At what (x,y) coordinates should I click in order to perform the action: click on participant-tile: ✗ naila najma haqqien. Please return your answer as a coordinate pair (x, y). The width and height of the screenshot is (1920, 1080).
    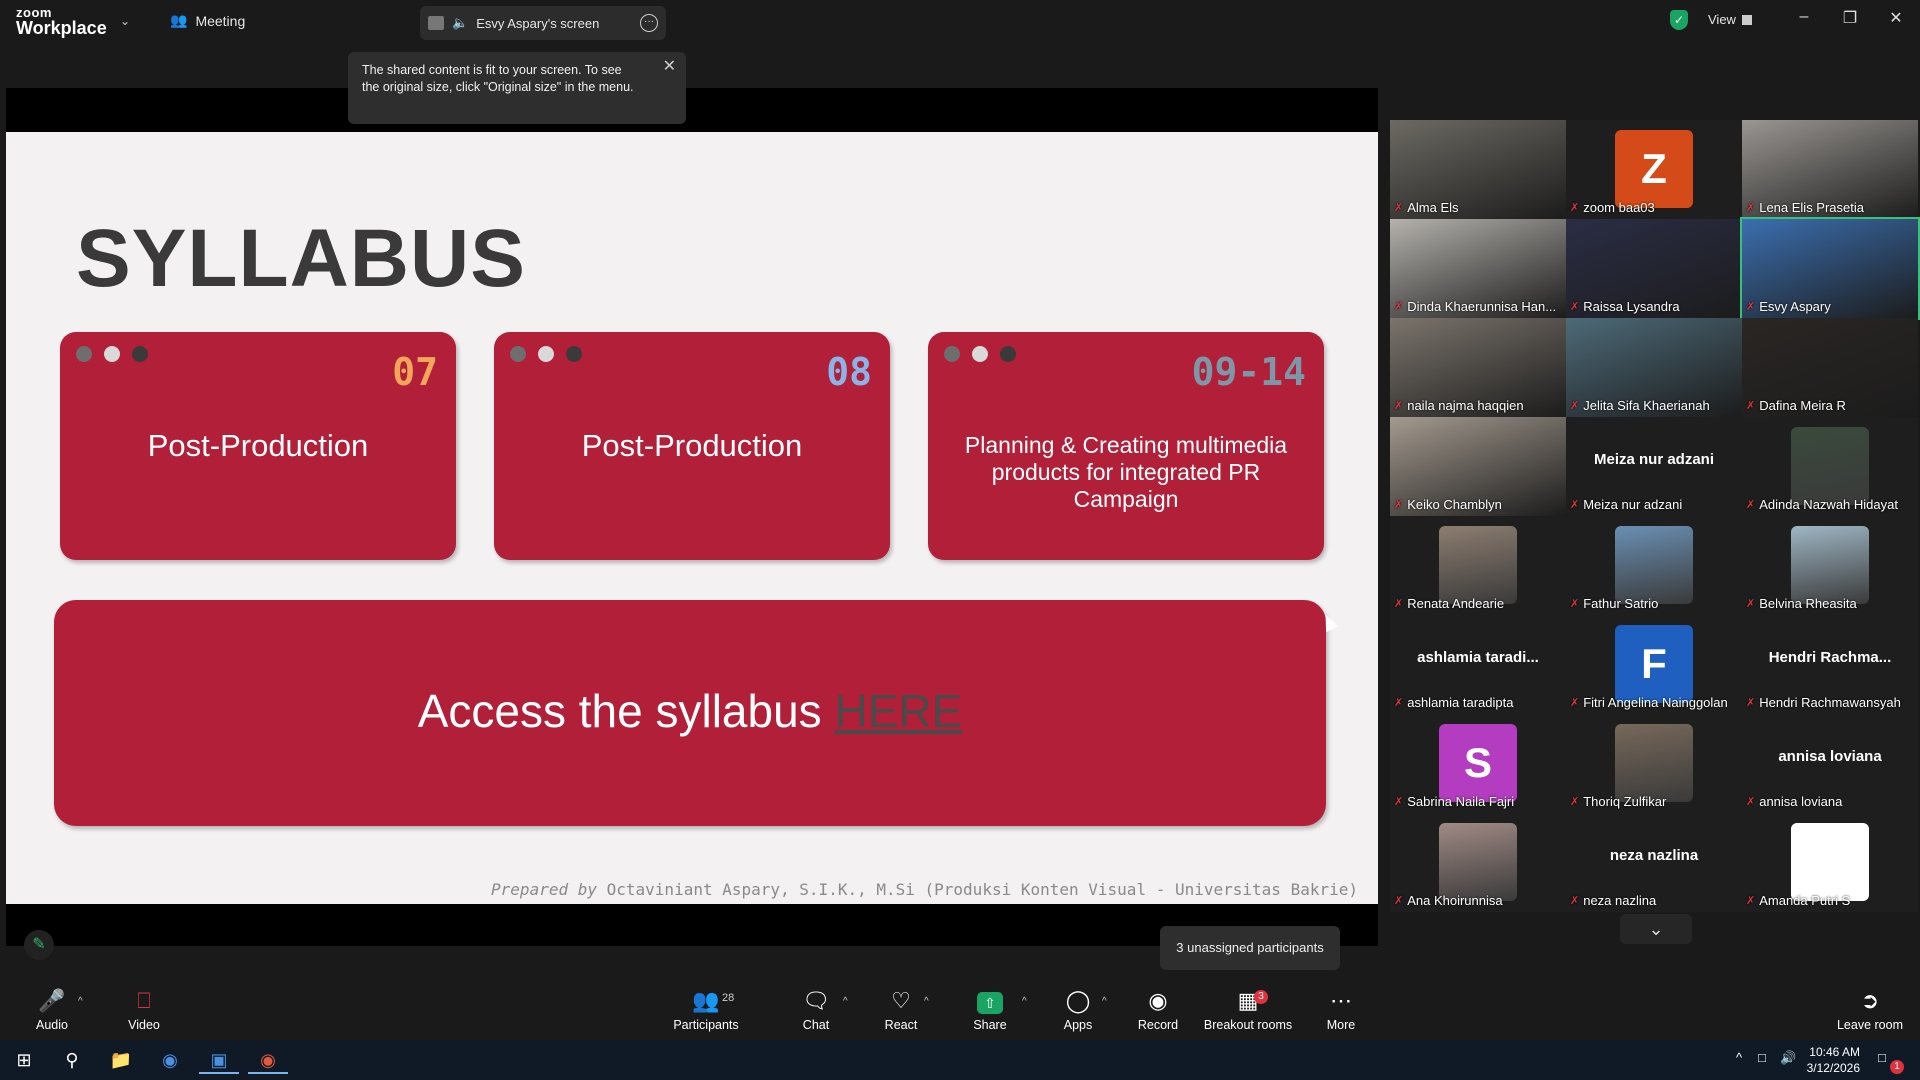
    Looking at the image, I should click on (1478, 367).